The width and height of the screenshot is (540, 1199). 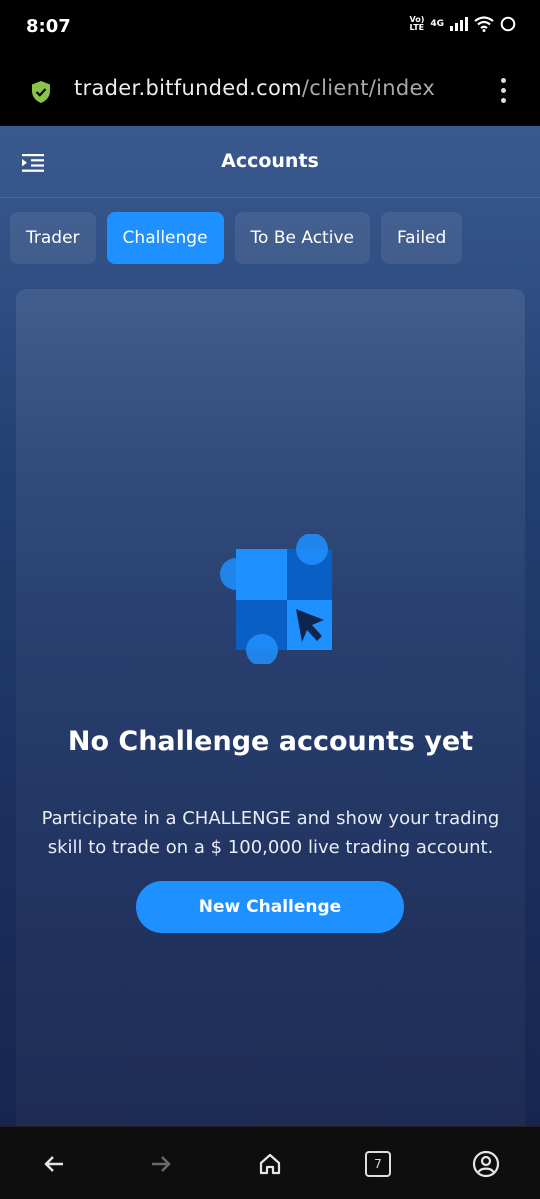 I want to click on status-bar: 8:07 Vo) LTE 4G, so click(x=270, y=28).